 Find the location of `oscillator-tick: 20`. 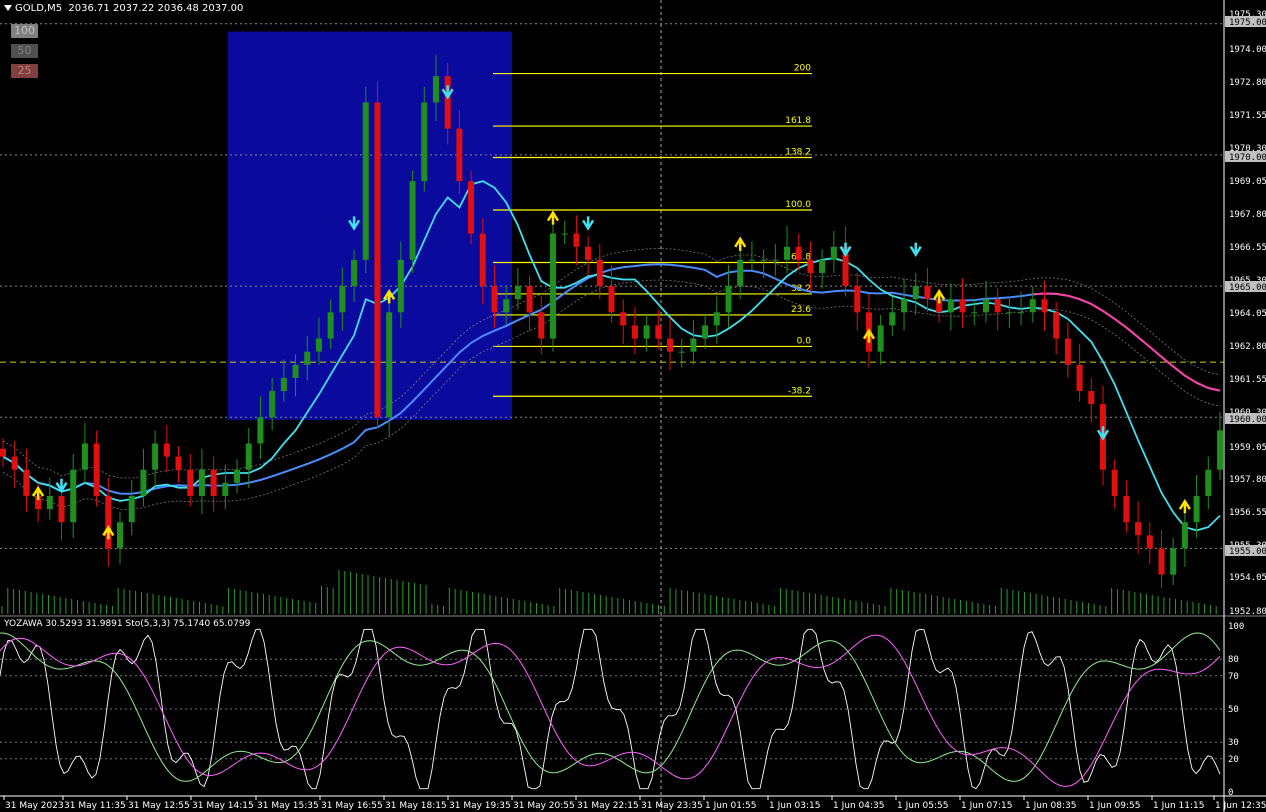

oscillator-tick: 20 is located at coordinates (1233, 760).